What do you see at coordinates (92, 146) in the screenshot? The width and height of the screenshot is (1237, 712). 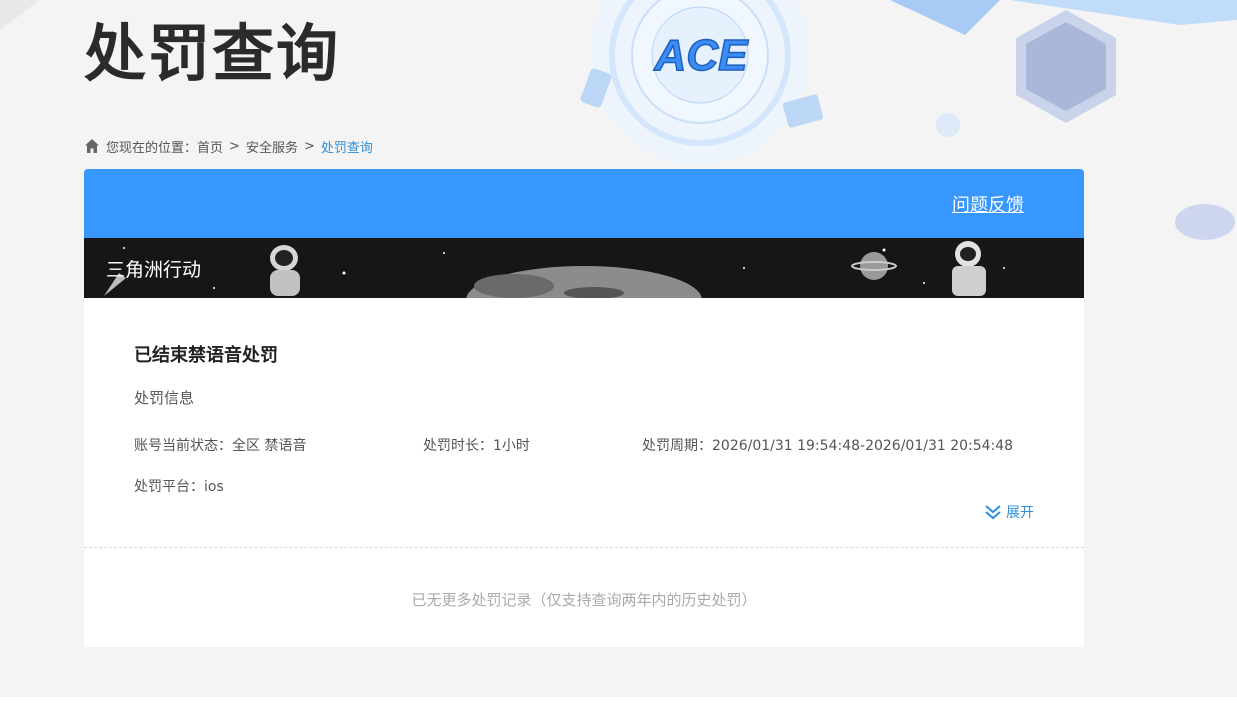 I see `home-icon` at bounding box center [92, 146].